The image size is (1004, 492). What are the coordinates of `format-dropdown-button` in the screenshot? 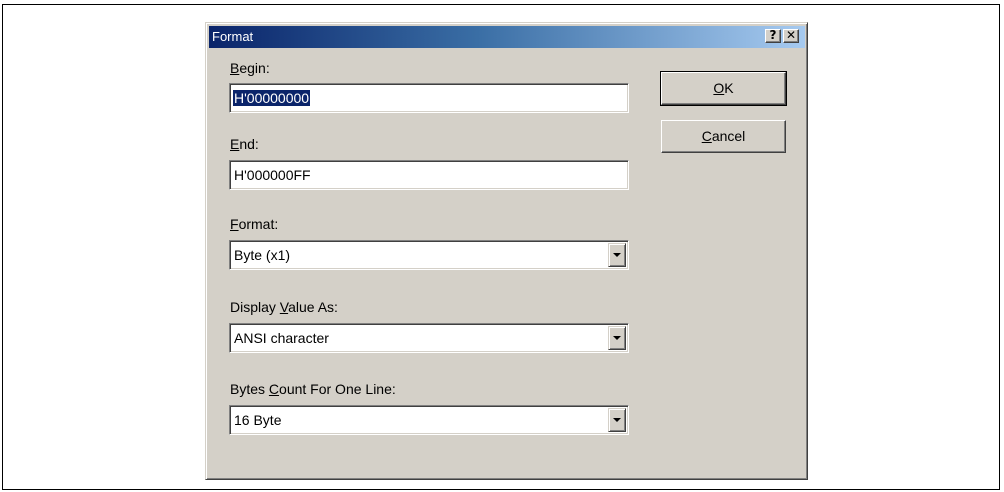 It's located at (617, 255).